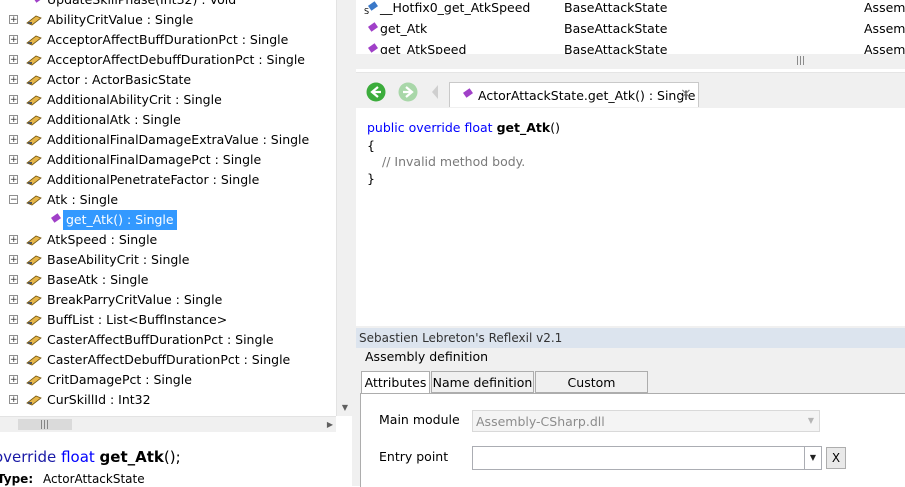  I want to click on tree-item-label: AdditionalAtk : Single, so click(114, 119).